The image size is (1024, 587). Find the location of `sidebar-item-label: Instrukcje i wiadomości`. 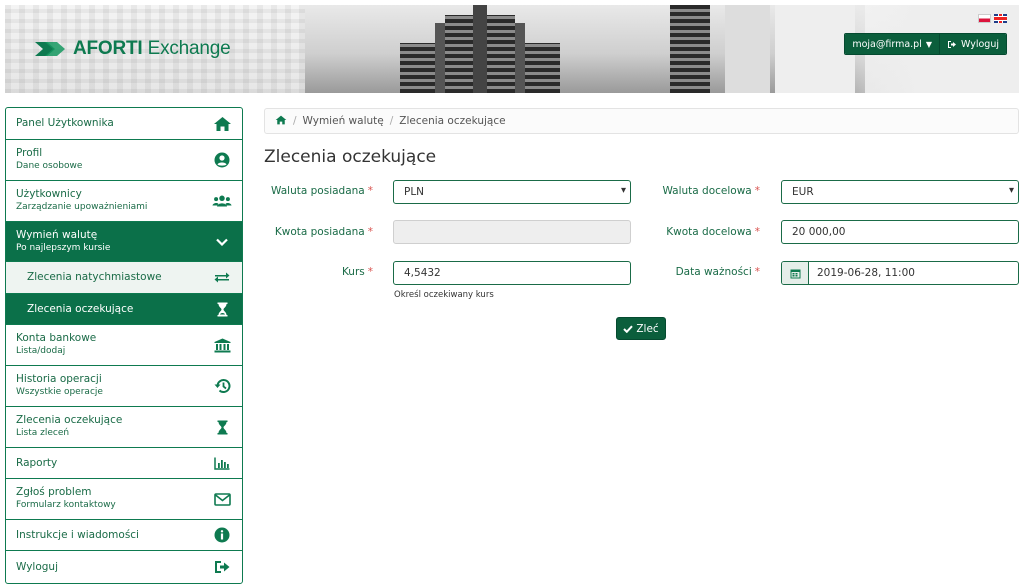

sidebar-item-label: Instrukcje i wiadomości is located at coordinates (77, 534).